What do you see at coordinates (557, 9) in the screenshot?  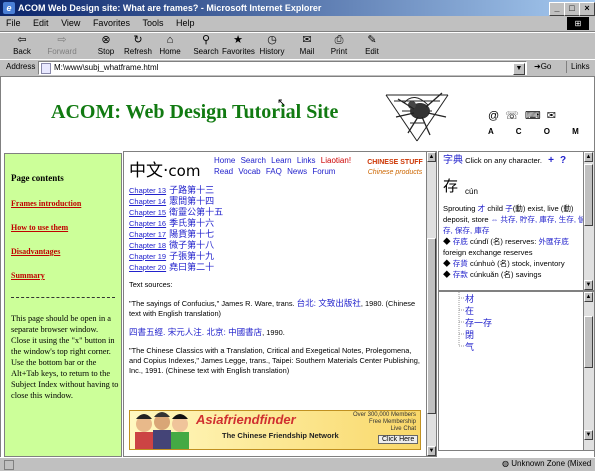 I see `minimize-button: _` at bounding box center [557, 9].